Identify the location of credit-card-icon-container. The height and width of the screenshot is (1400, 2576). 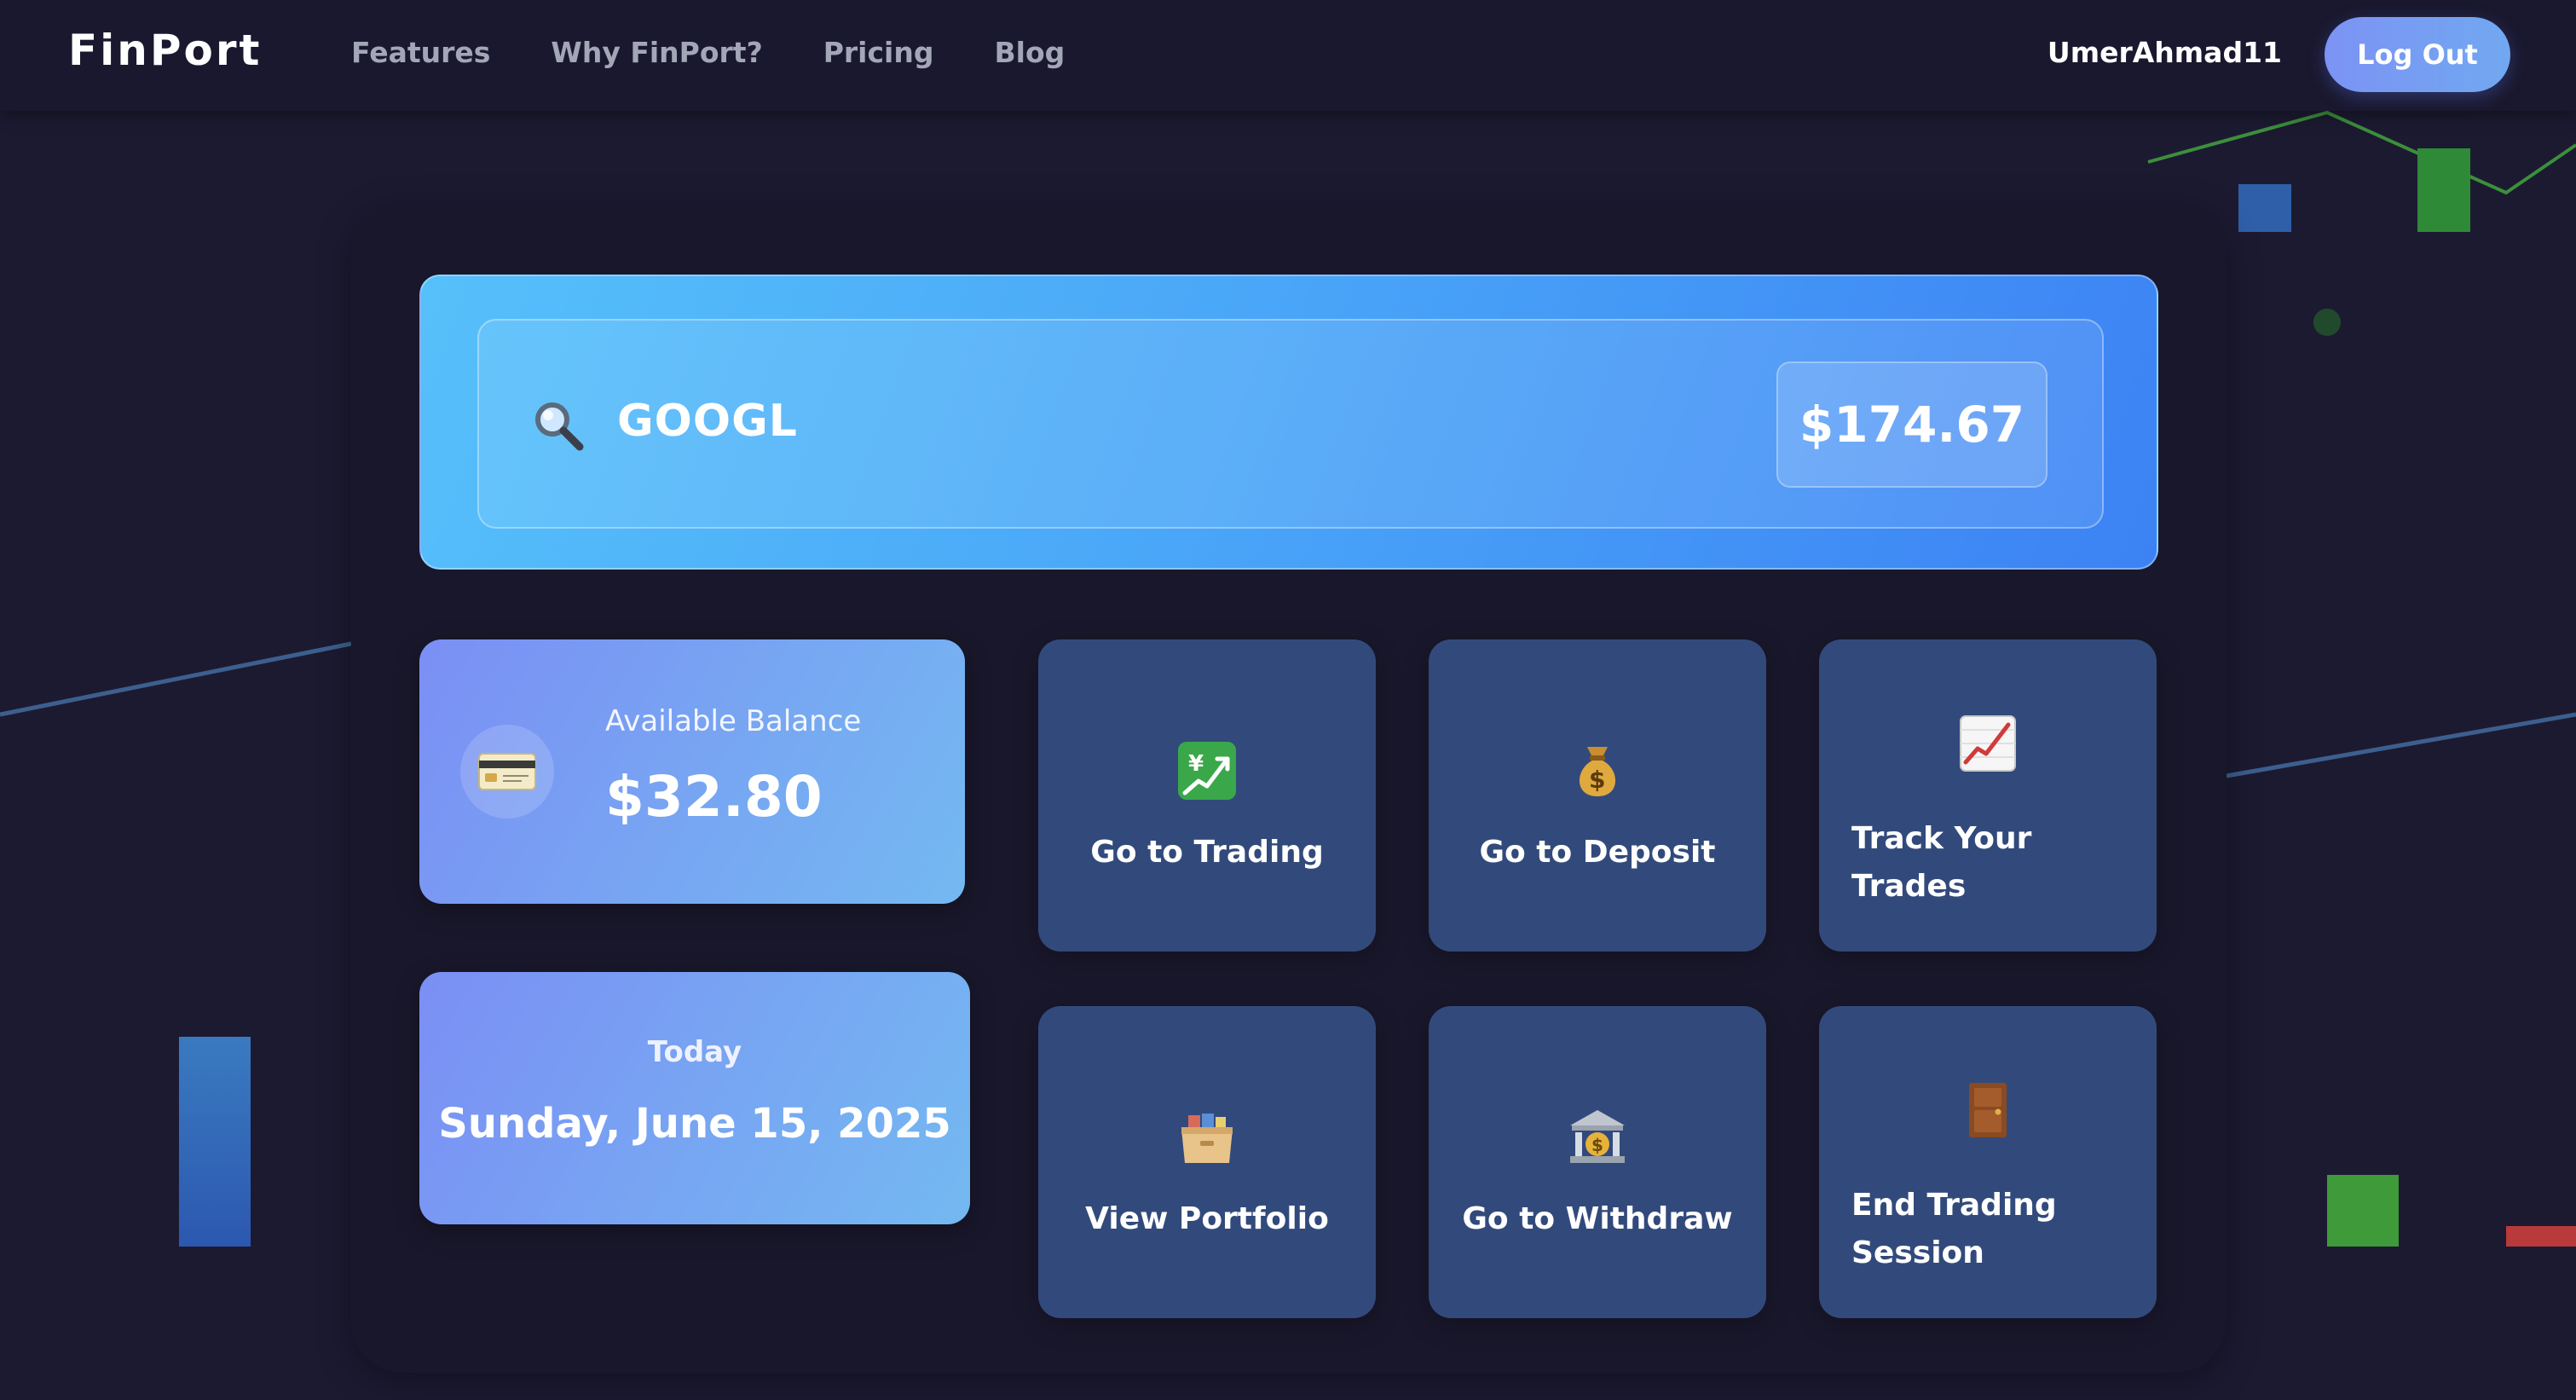
(507, 772).